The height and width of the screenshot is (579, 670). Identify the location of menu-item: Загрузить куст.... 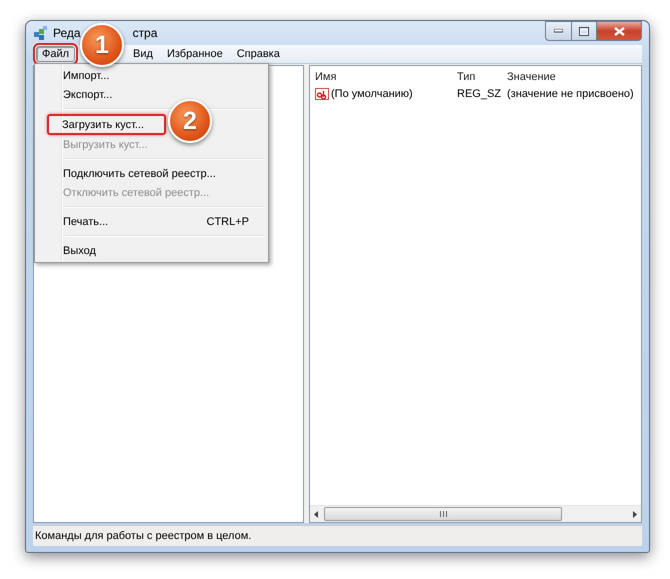
(106, 124).